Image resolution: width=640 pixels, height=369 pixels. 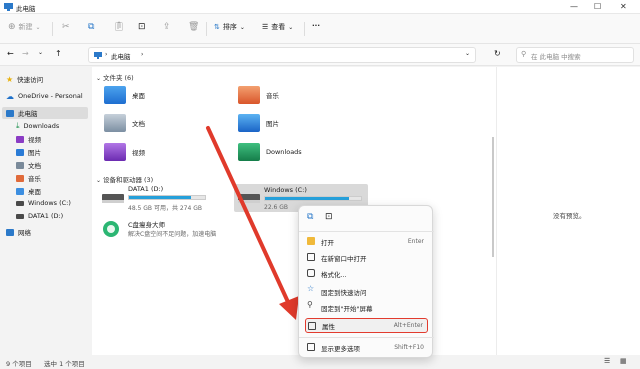 I want to click on menu-item-open-new-window: 在新窗口中打开, so click(x=366, y=257).